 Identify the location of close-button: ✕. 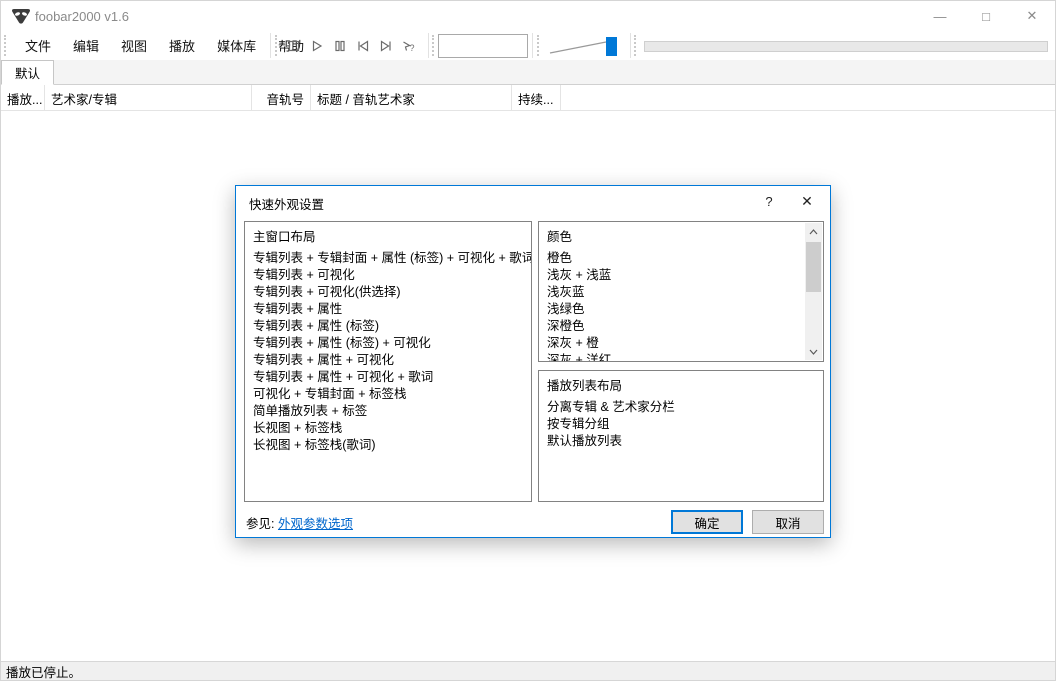
(1032, 16).